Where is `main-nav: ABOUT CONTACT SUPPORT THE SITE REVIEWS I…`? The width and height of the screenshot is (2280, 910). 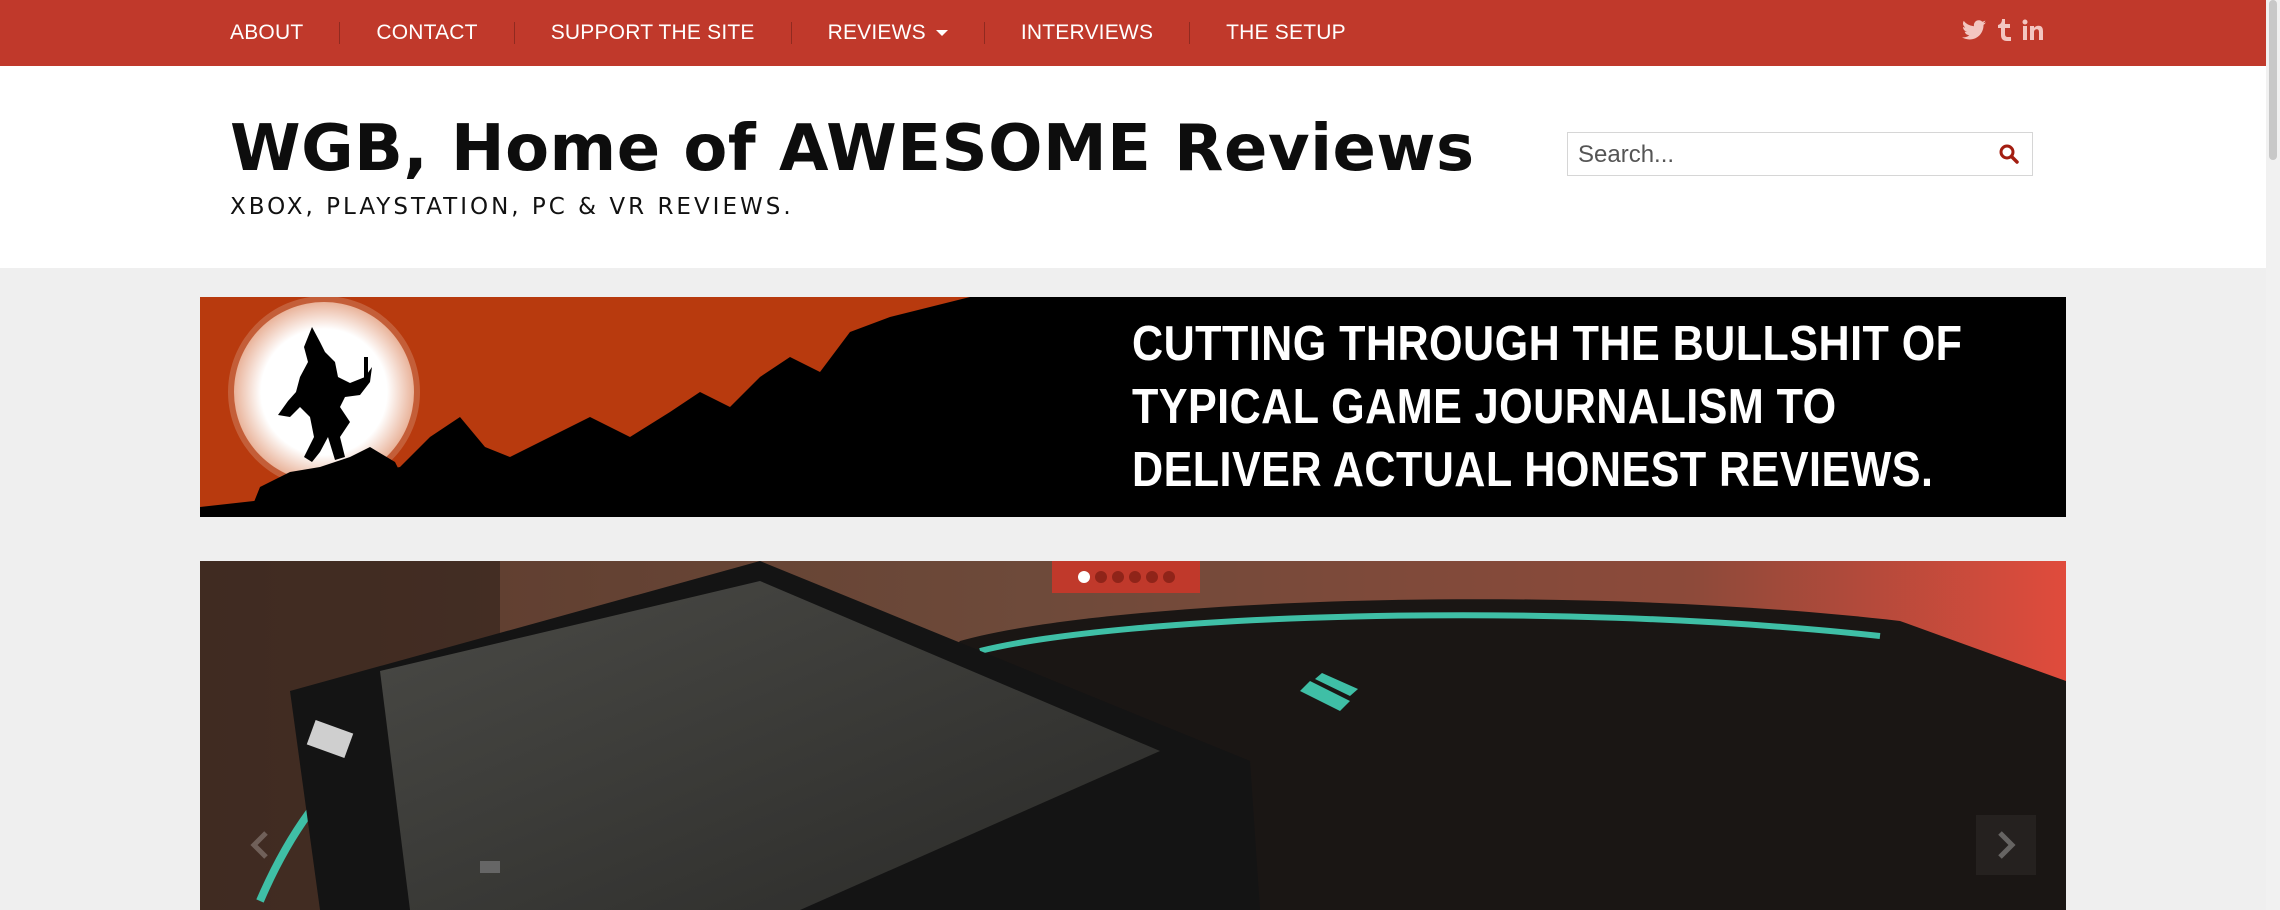 main-nav: ABOUT CONTACT SUPPORT THE SITE REVIEWS I… is located at coordinates (788, 33).